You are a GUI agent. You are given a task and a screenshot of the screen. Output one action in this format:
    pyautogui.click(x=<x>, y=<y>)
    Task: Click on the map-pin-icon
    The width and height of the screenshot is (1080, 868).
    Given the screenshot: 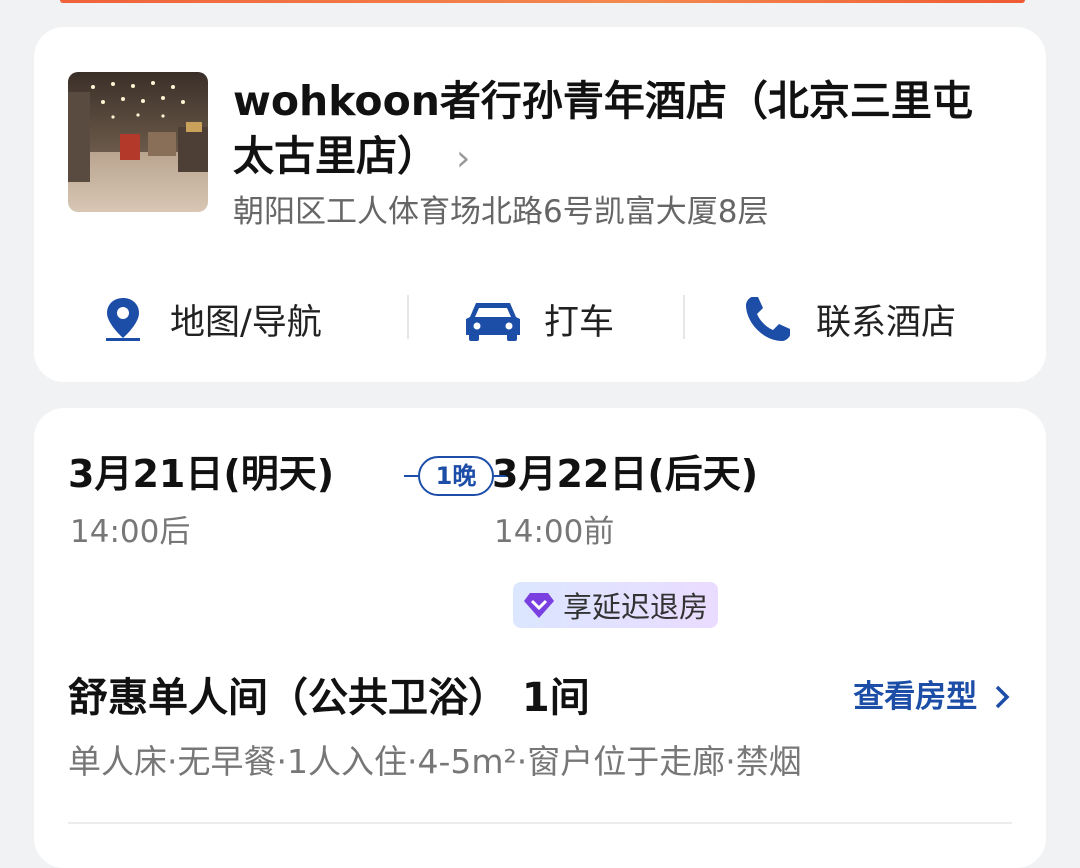 What is the action you would take?
    pyautogui.click(x=123, y=319)
    